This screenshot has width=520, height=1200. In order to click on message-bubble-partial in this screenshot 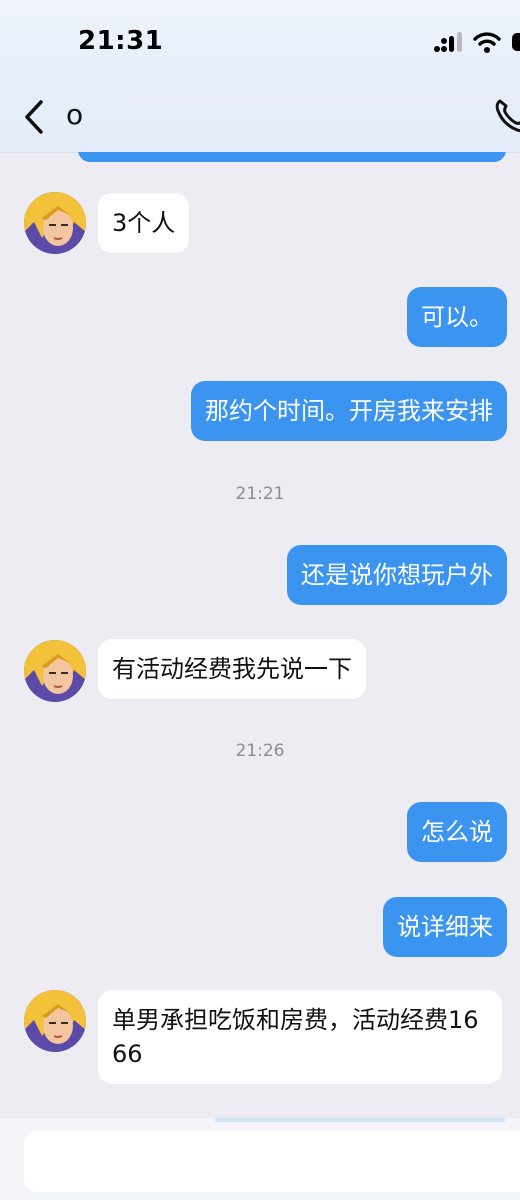, I will do `click(292, 157)`.